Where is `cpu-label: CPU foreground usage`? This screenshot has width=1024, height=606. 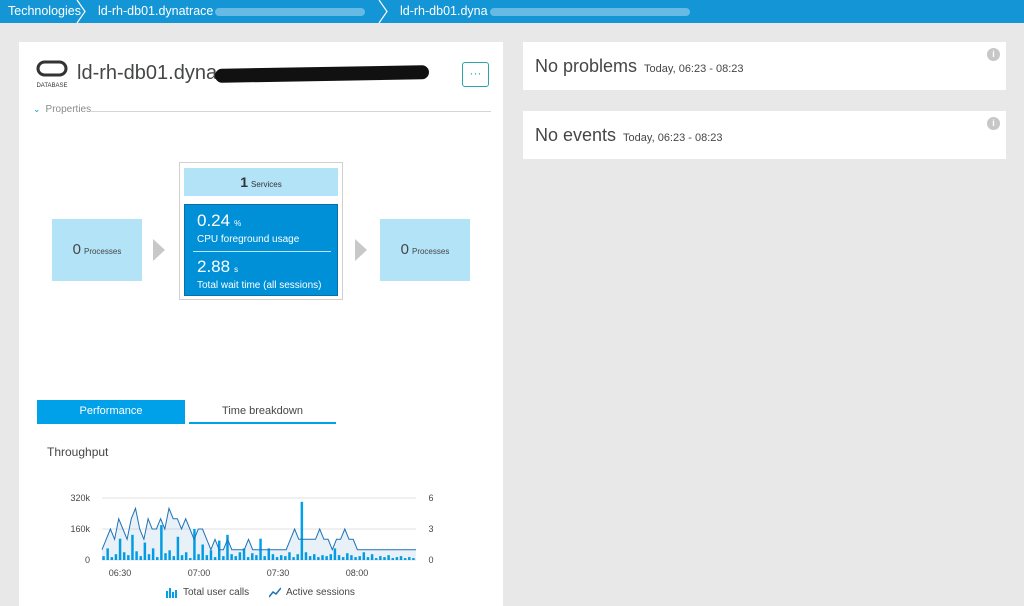 cpu-label: CPU foreground usage is located at coordinates (248, 239).